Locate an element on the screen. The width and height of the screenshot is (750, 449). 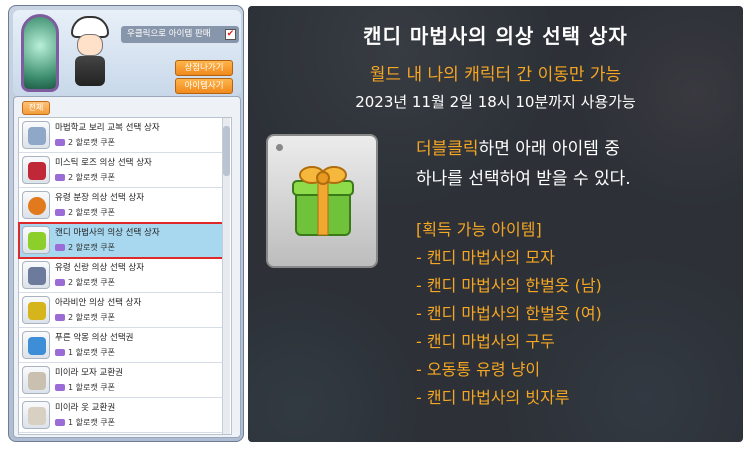
buy-item-button: 아이템사기 is located at coordinates (204, 86).